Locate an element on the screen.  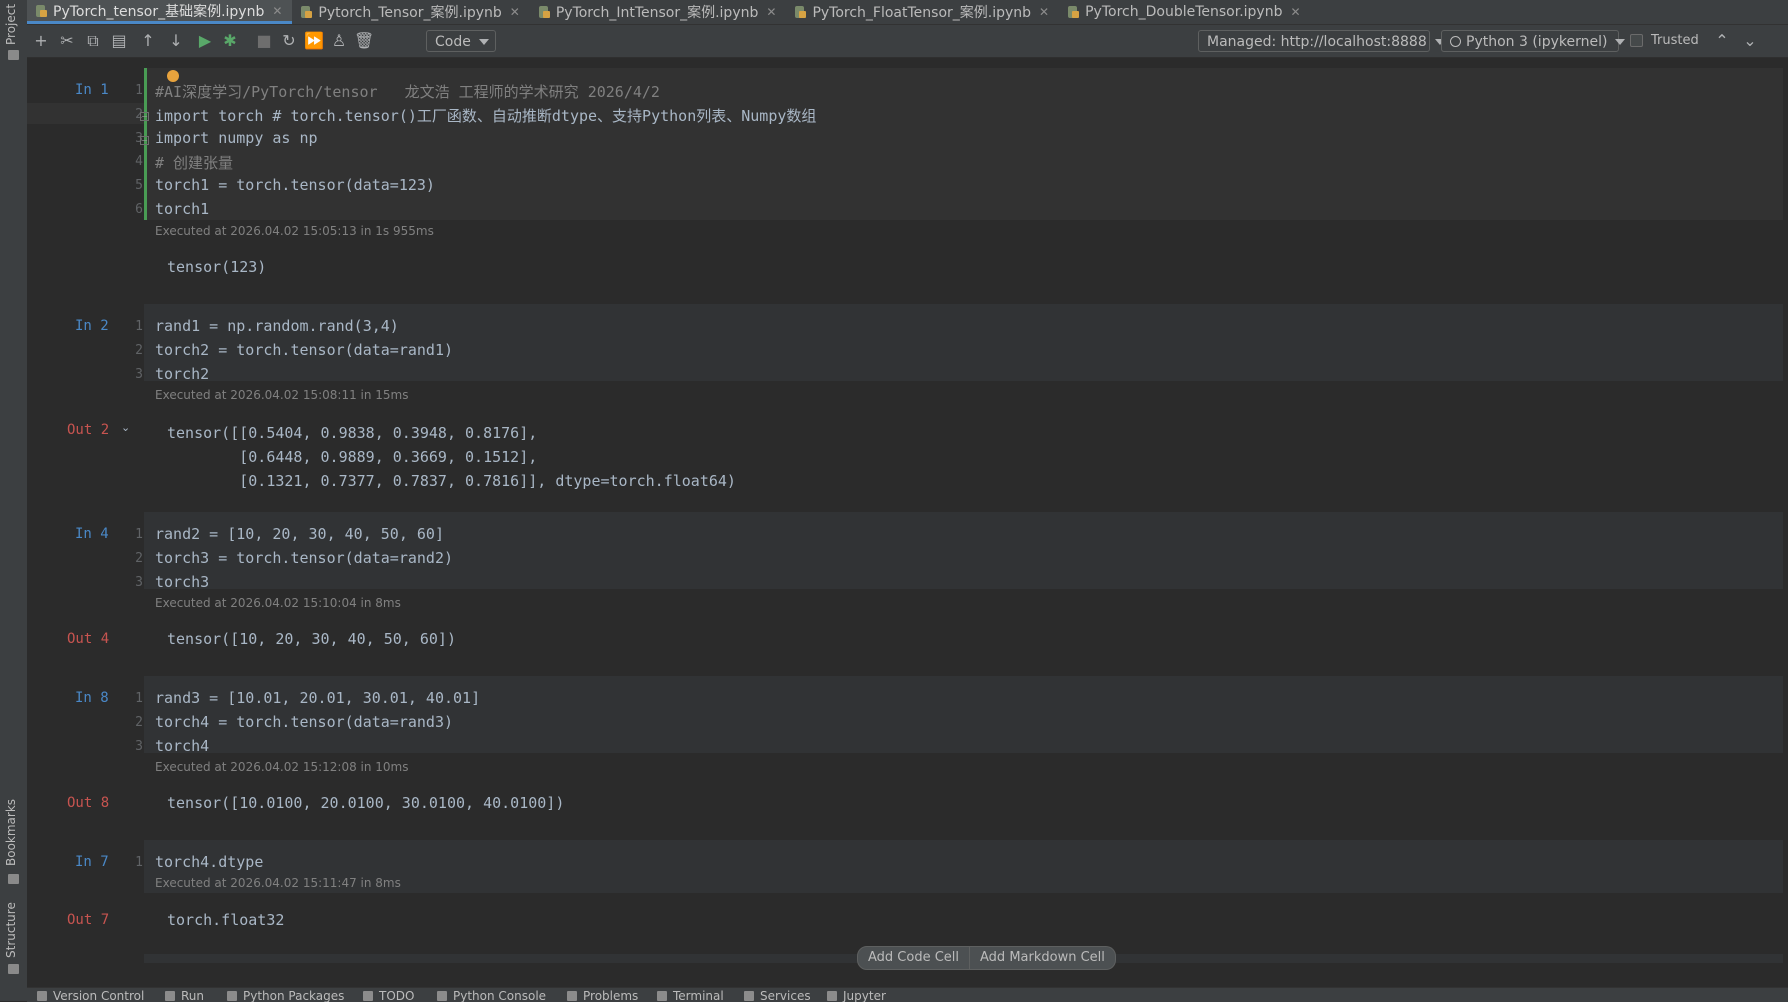
tab-label: Pytorch_Tensor_案例.ipynb is located at coordinates (410, 13).